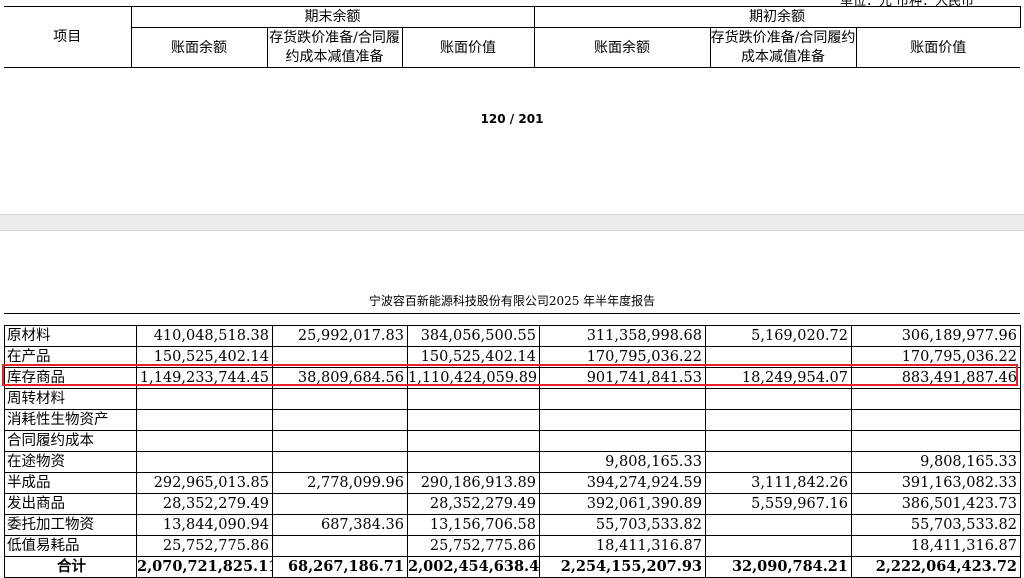 Image resolution: width=1024 pixels, height=578 pixels. What do you see at coordinates (778, 504) in the screenshot?
I see `cell-begin-provision: 5,559,967.16` at bounding box center [778, 504].